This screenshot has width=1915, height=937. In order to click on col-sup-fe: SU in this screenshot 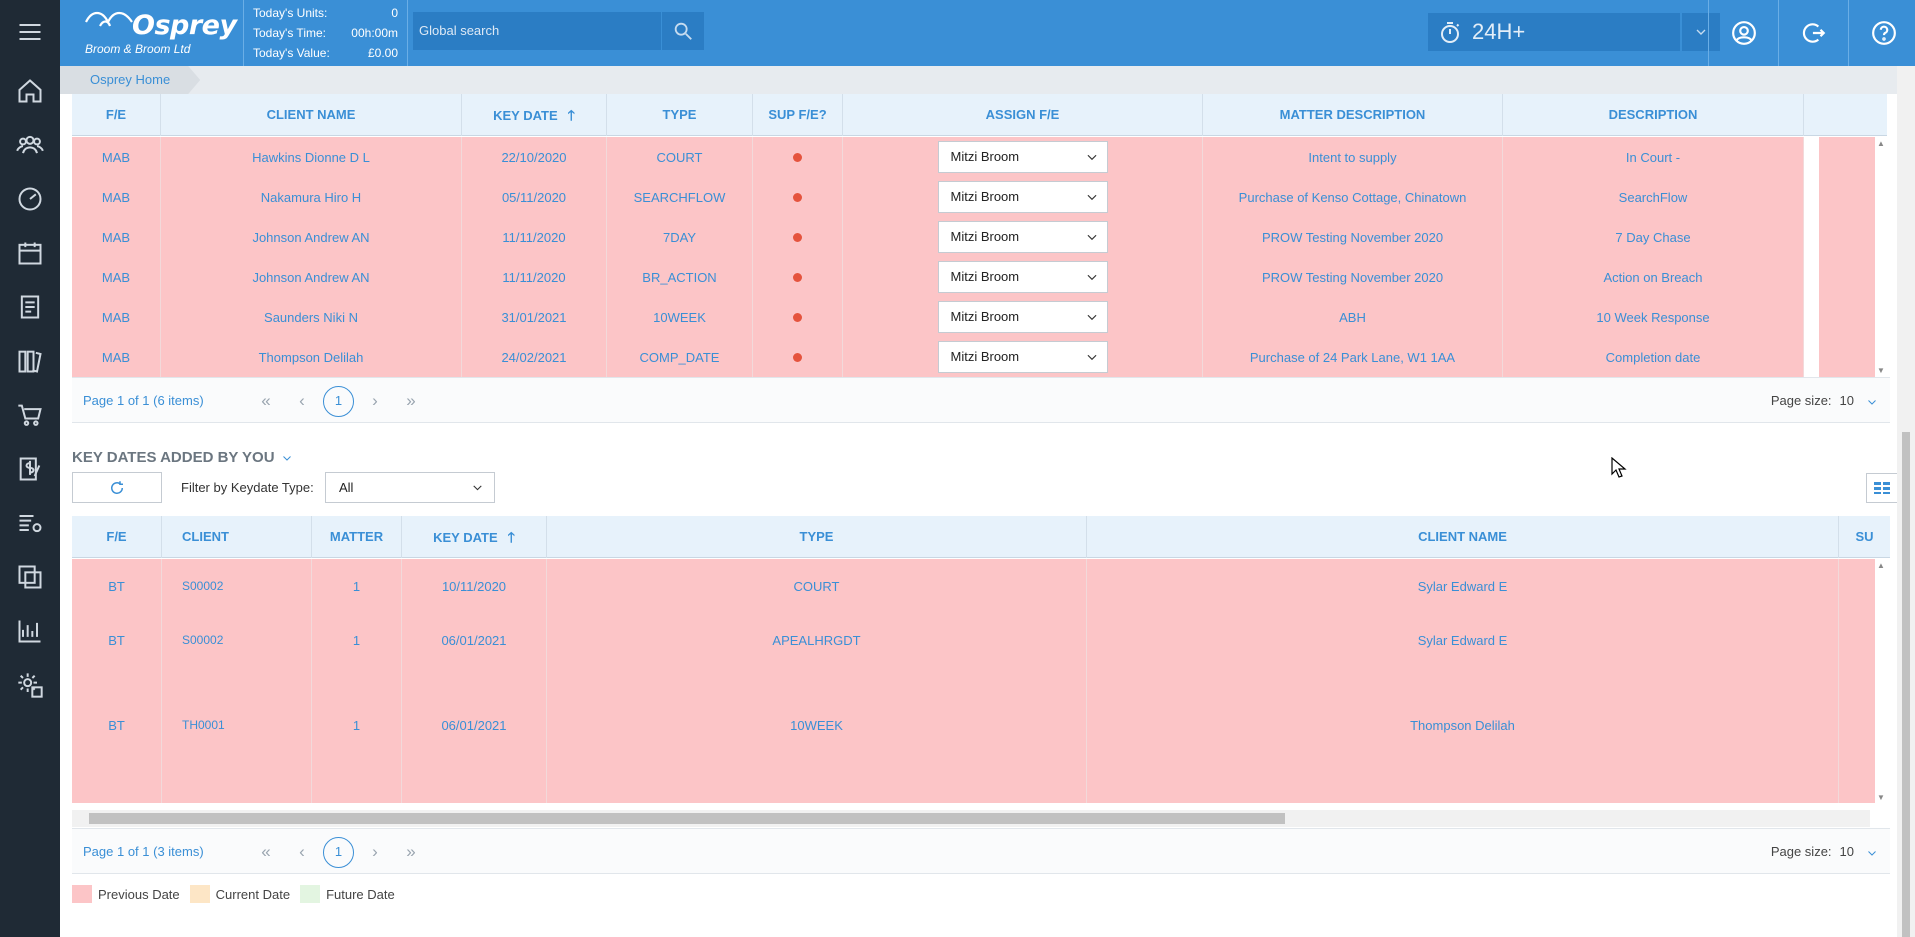, I will do `click(1864, 537)`.